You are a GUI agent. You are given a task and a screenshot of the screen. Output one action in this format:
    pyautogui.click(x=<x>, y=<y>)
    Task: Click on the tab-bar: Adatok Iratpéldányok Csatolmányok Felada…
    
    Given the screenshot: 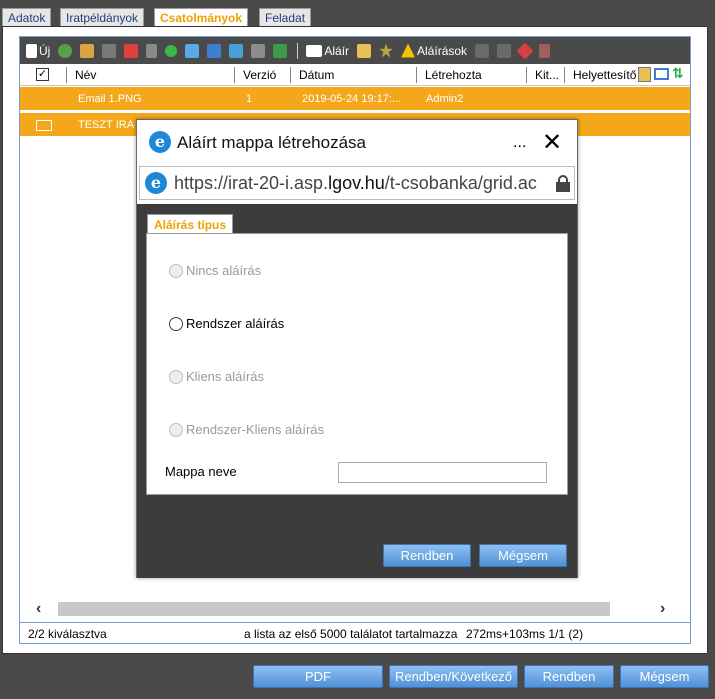 What is the action you would take?
    pyautogui.click(x=357, y=13)
    